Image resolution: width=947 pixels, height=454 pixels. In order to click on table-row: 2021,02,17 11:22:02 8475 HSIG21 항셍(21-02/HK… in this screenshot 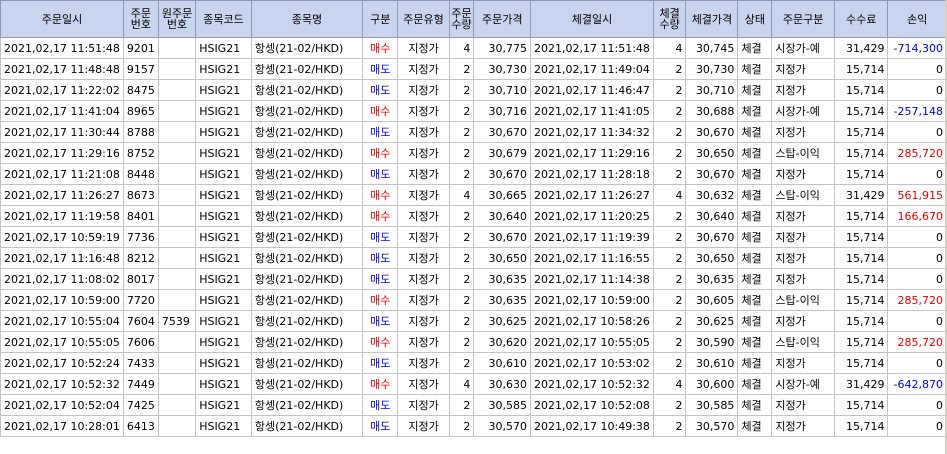, I will do `click(473, 90)`.